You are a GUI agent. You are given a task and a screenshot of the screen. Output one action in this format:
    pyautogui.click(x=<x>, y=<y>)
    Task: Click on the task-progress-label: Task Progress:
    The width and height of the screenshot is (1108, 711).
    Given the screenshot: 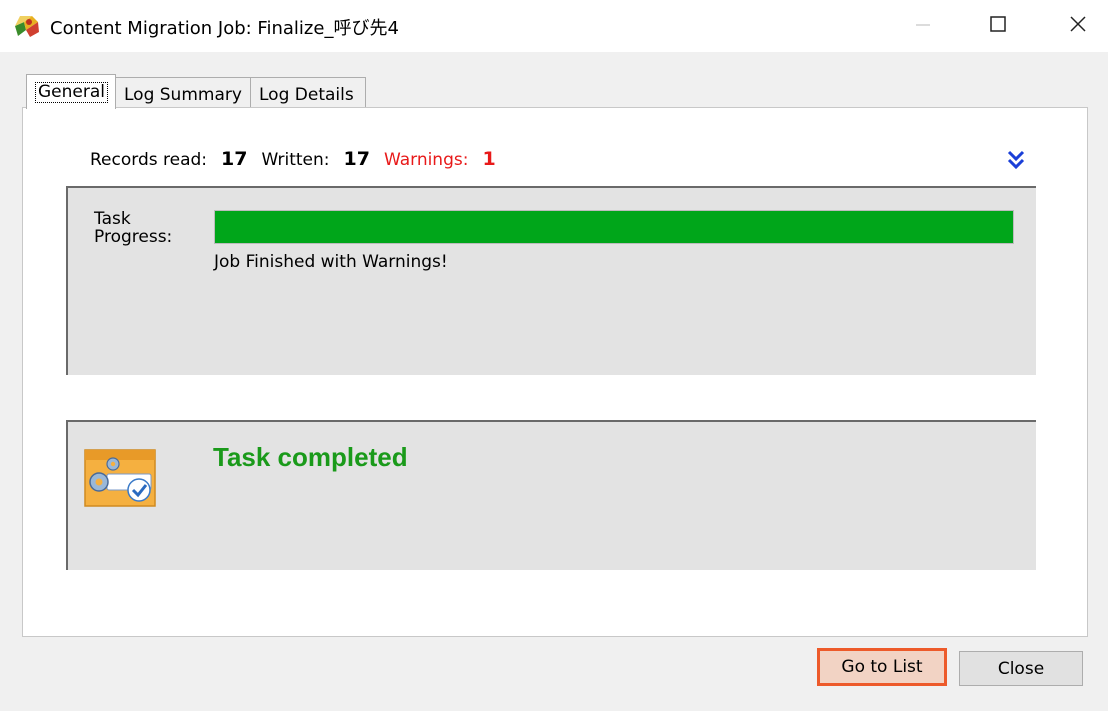 What is the action you would take?
    pyautogui.click(x=133, y=228)
    